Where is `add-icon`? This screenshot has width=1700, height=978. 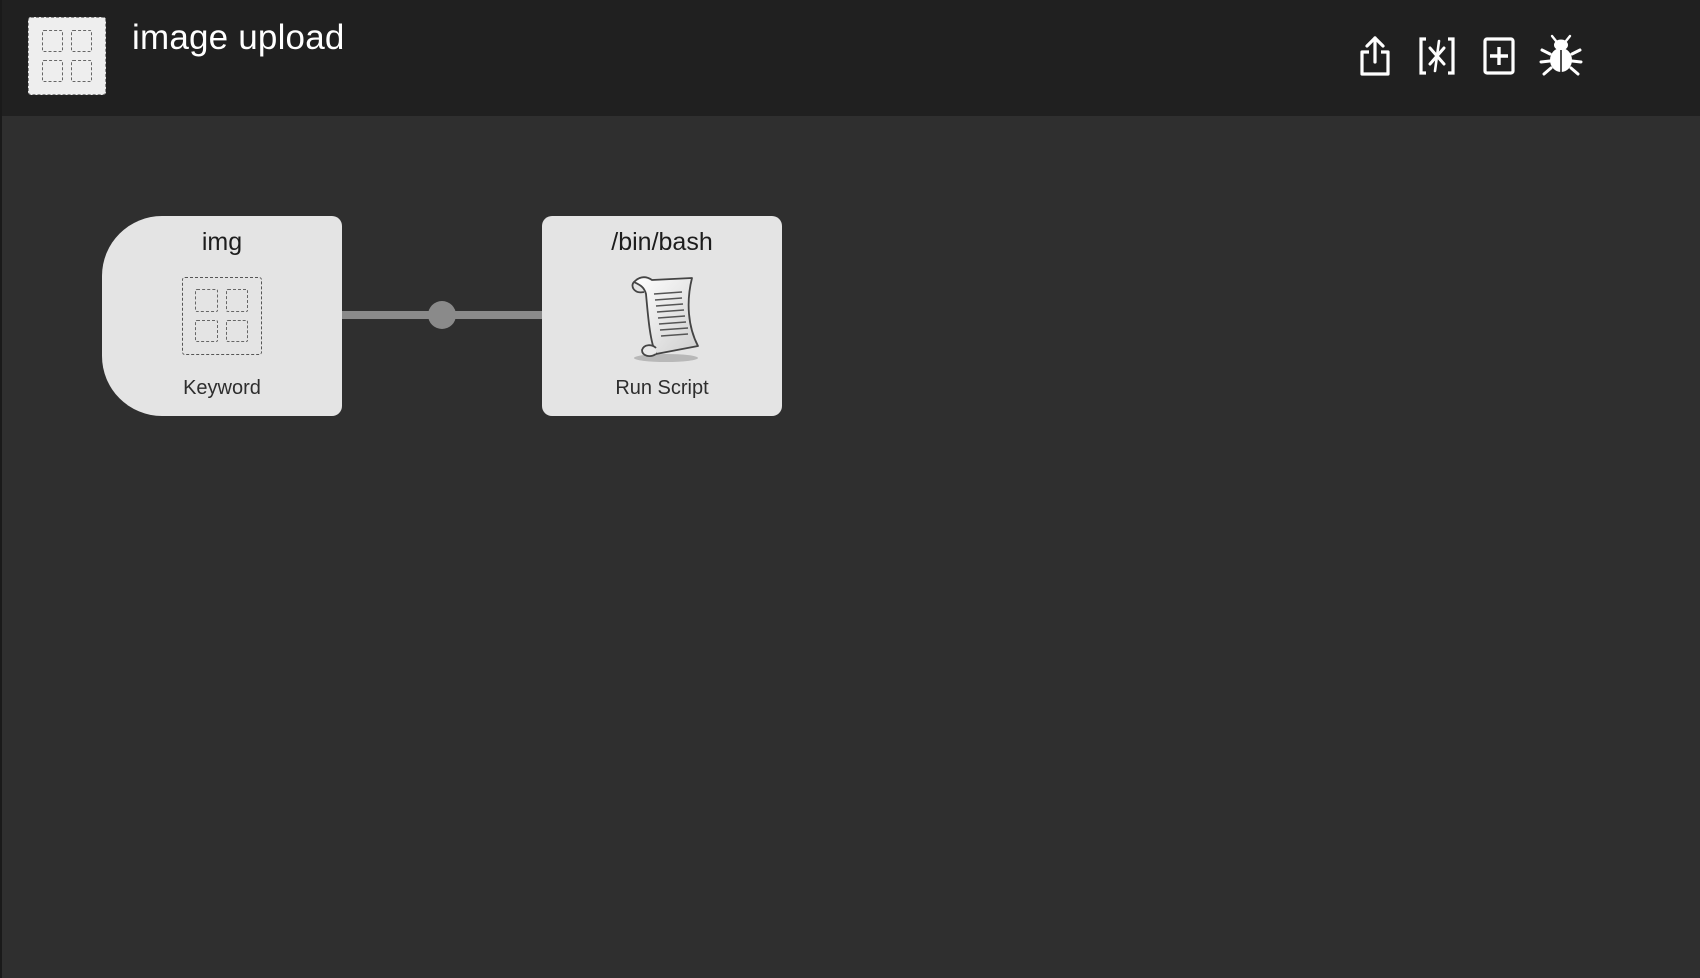 add-icon is located at coordinates (1499, 56).